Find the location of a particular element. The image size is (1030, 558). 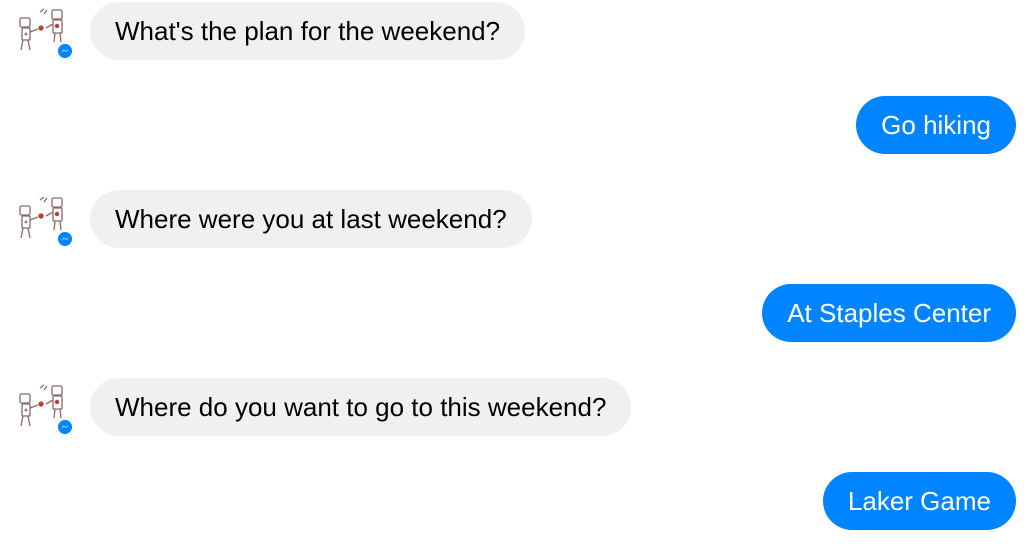

message-row-outgoing: Laker Game is located at coordinates (515, 501).